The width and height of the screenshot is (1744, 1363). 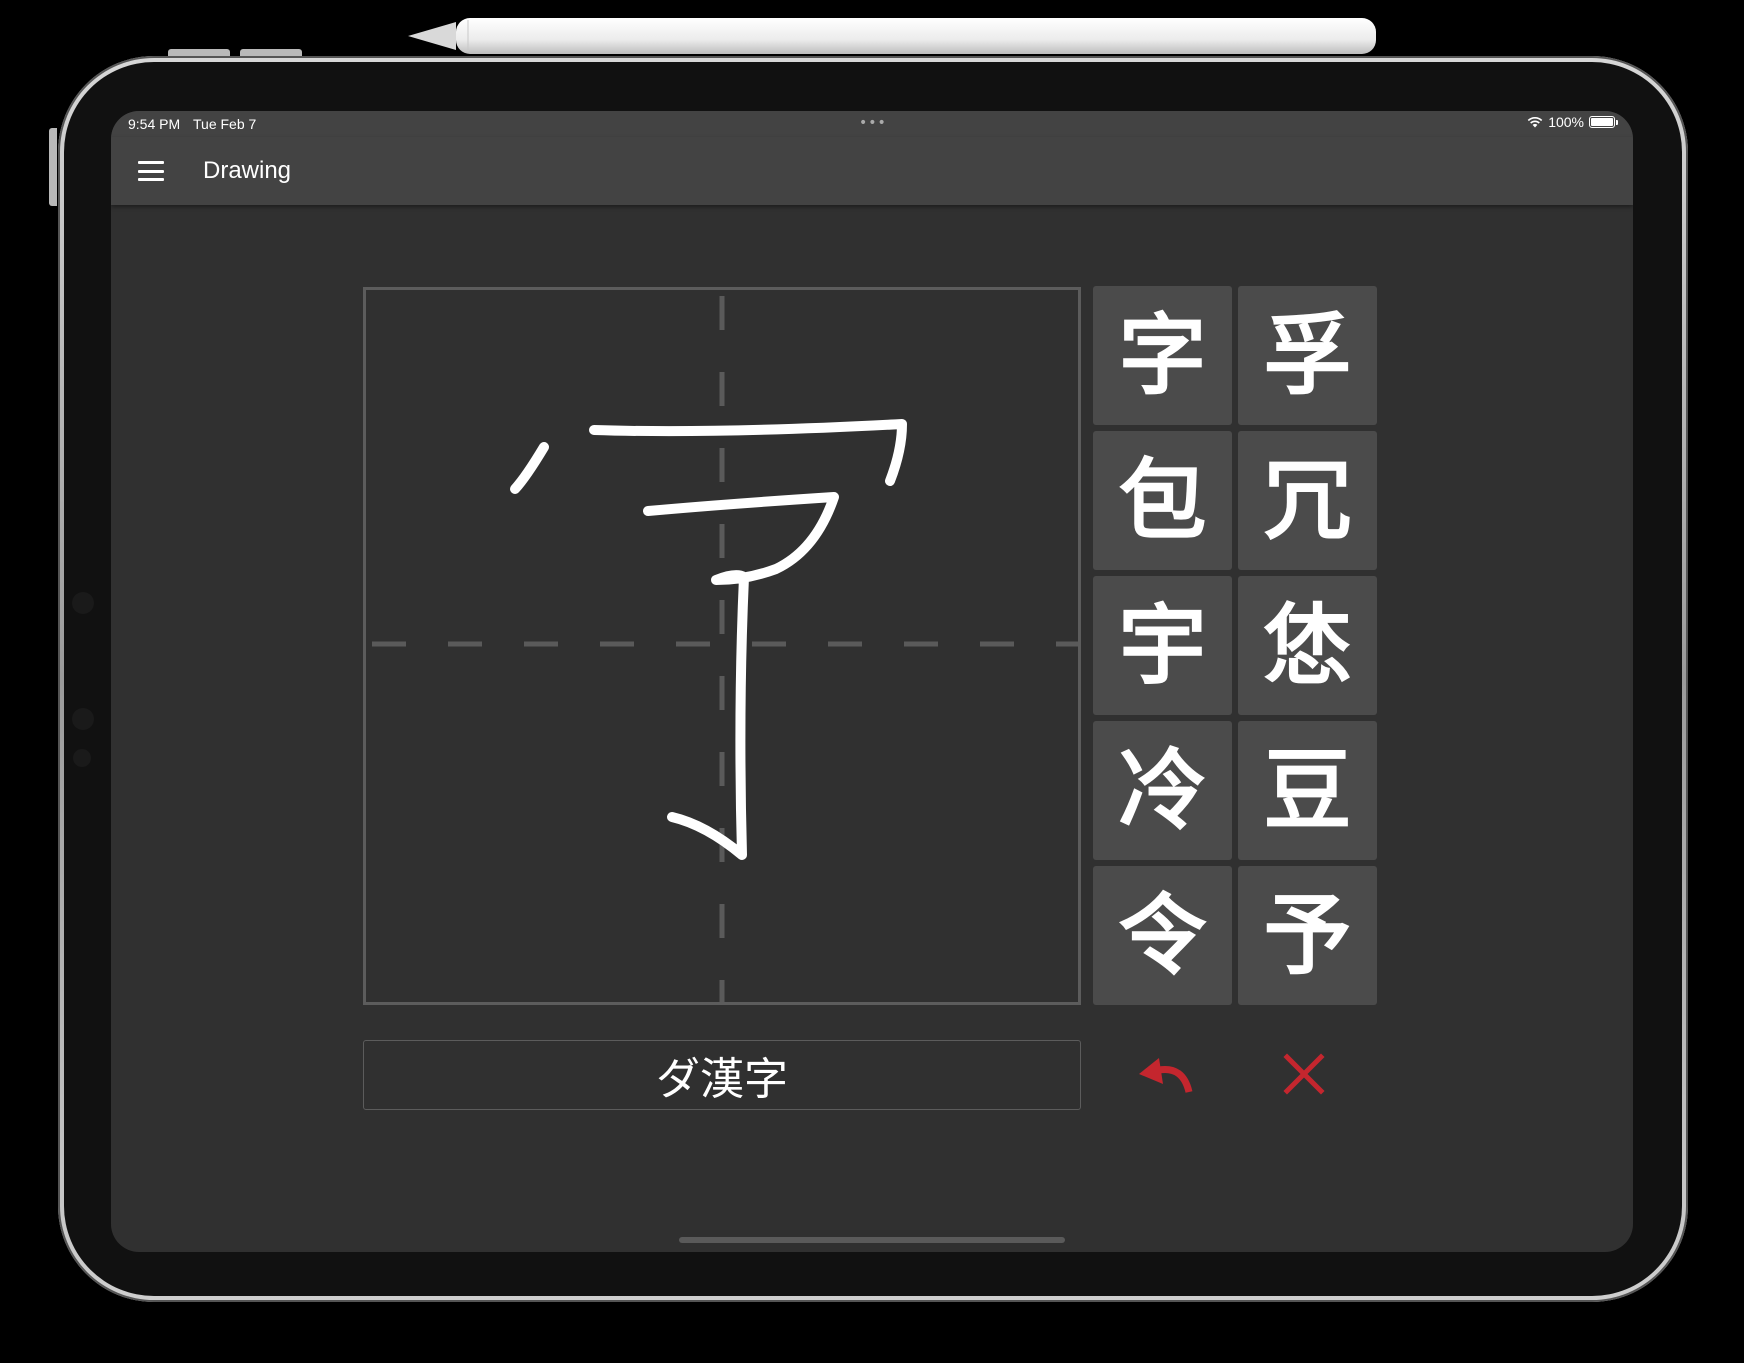 I want to click on candidate-char: 予, so click(x=1307, y=935).